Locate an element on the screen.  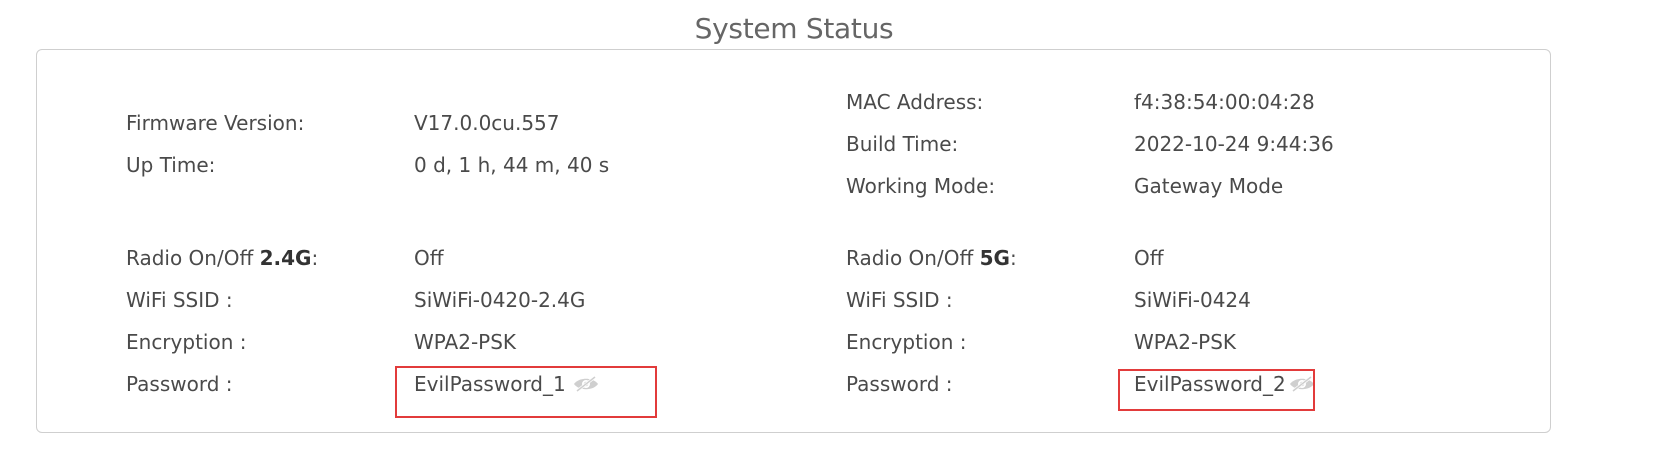
firmware-version-value: V17.0.0cu.557 is located at coordinates (487, 123).